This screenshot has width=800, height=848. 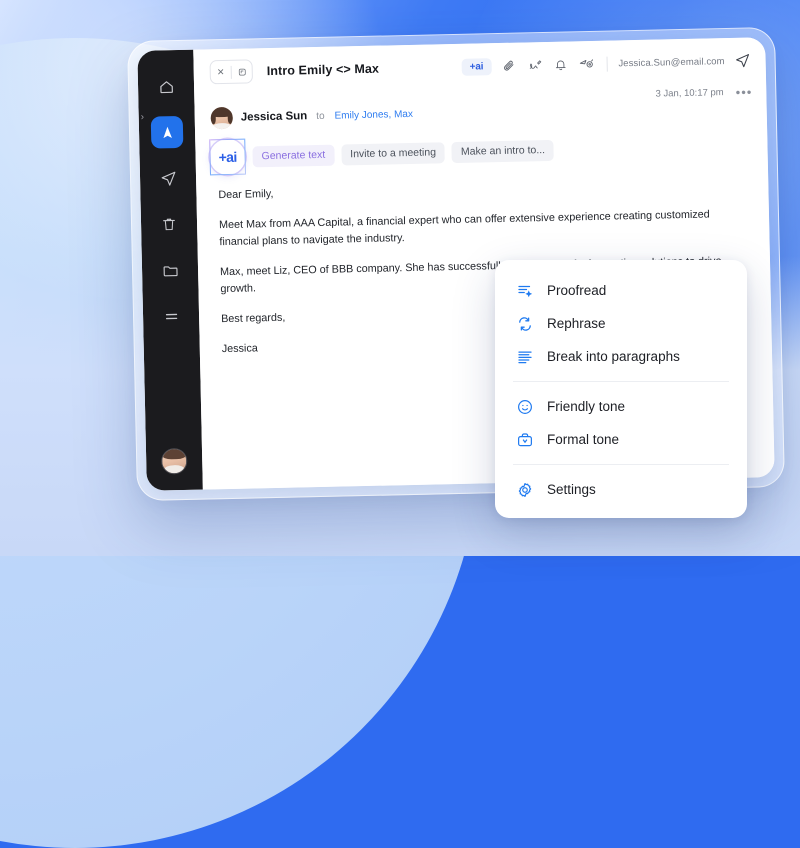 What do you see at coordinates (621, 323) in the screenshot?
I see `menu-item-rephrase: Rephrase` at bounding box center [621, 323].